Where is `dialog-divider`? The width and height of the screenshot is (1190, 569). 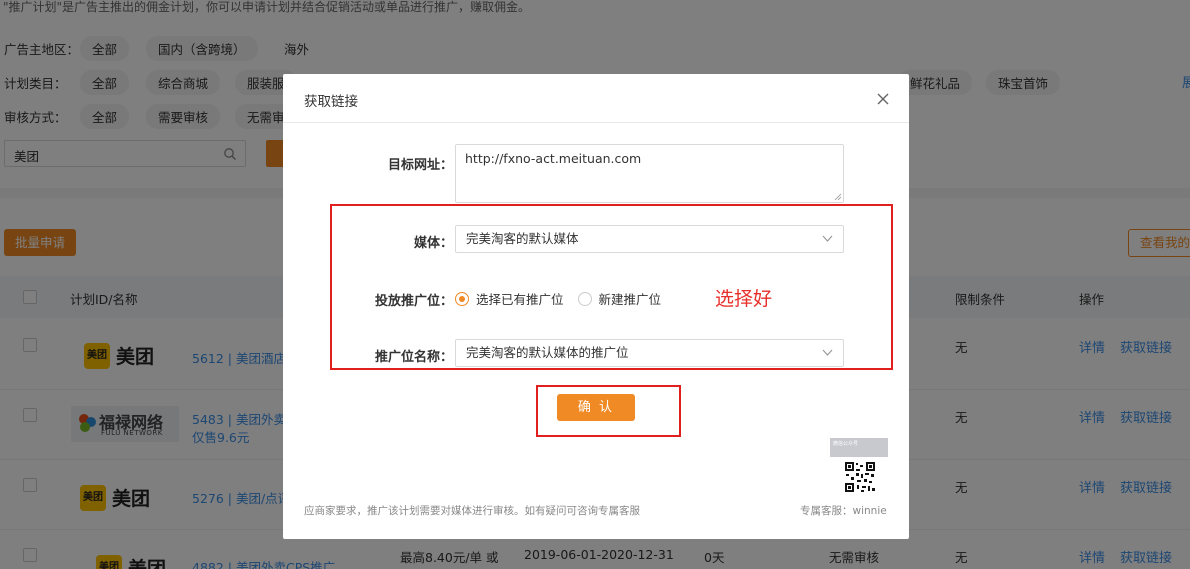
dialog-divider is located at coordinates (596, 122).